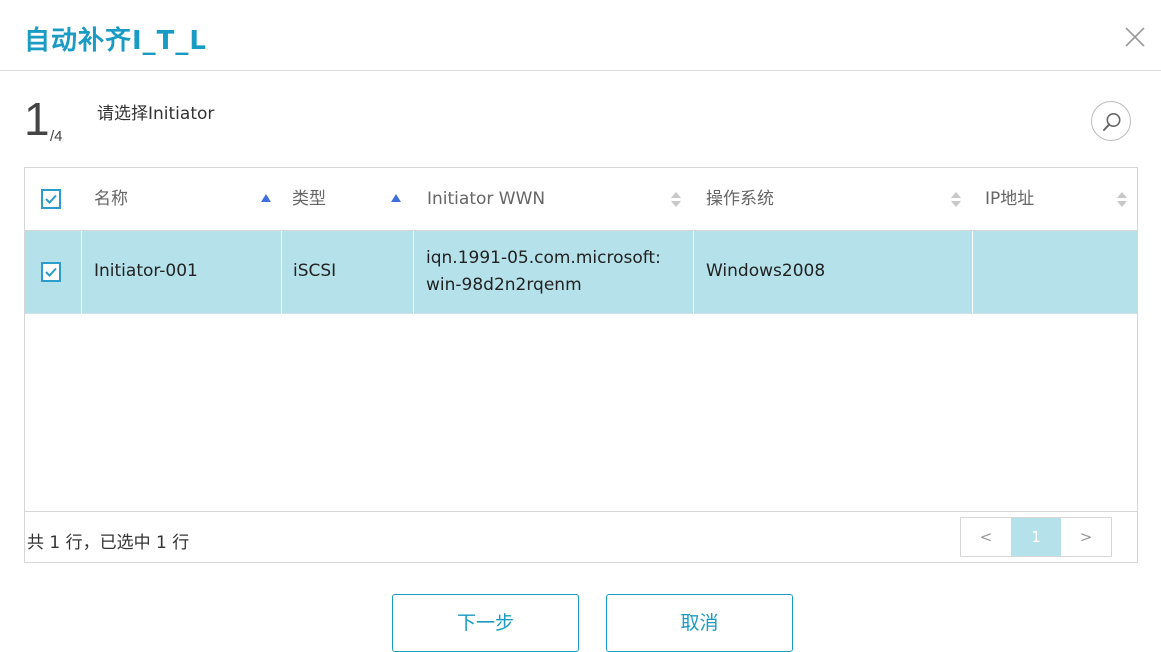 The image size is (1161, 652). What do you see at coordinates (485, 623) in the screenshot?
I see `next-step-button: 下一步` at bounding box center [485, 623].